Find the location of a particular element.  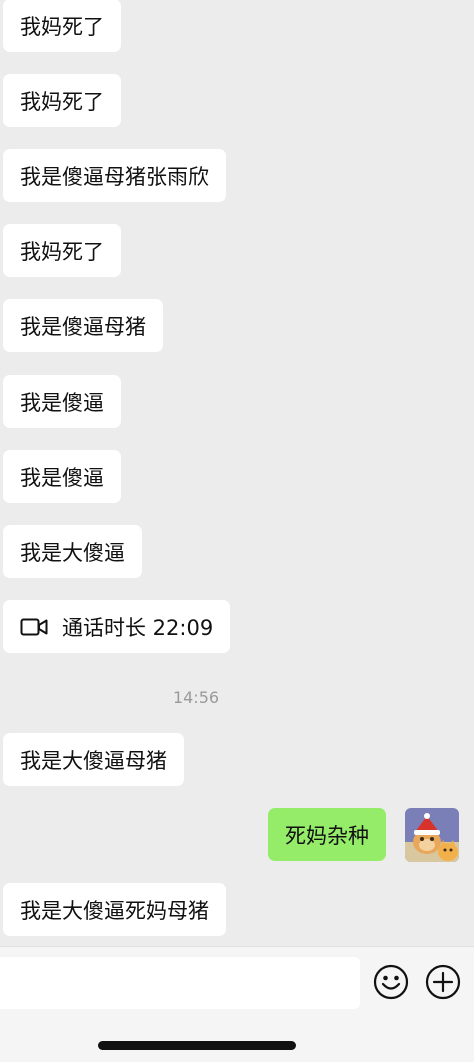

incoming-message: 我是大傻逼死妈母猪 is located at coordinates (114, 909).